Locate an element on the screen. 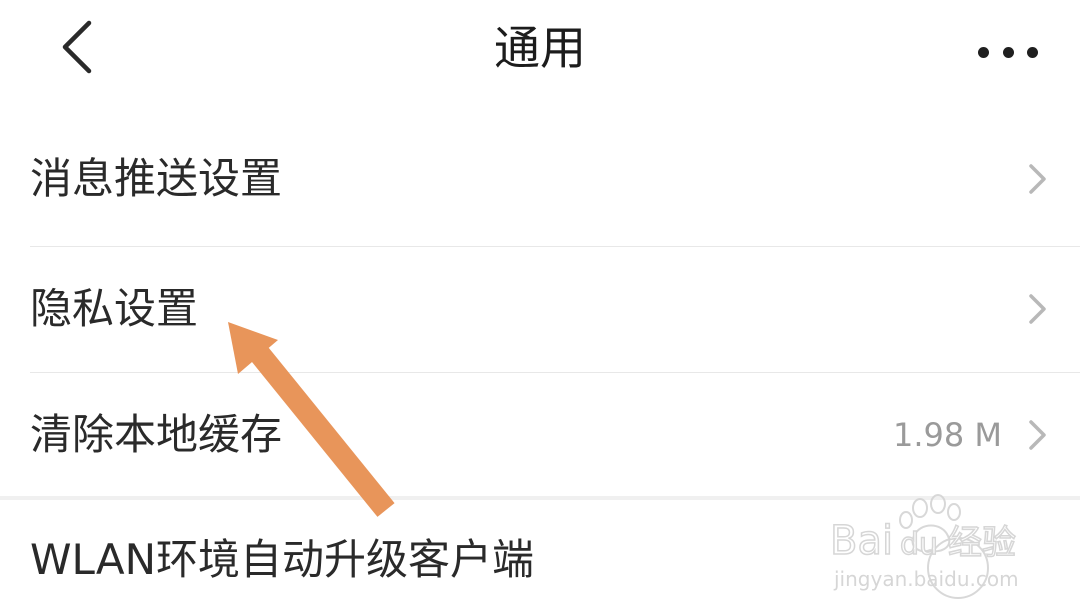  svg-text: Bai is located at coordinates (861, 541).